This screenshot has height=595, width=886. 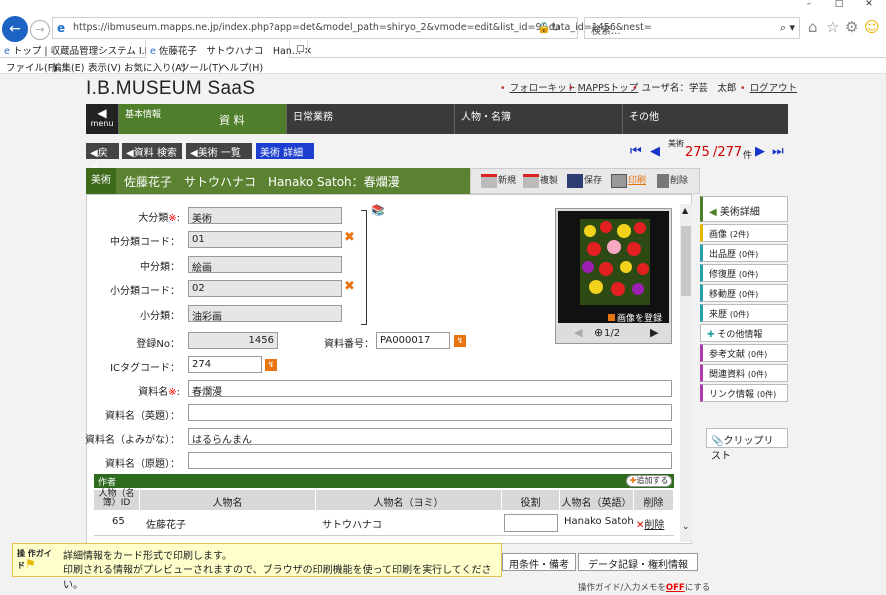 What do you see at coordinates (686, 527) in the screenshot?
I see `scroll-down-icon: ⌄` at bounding box center [686, 527].